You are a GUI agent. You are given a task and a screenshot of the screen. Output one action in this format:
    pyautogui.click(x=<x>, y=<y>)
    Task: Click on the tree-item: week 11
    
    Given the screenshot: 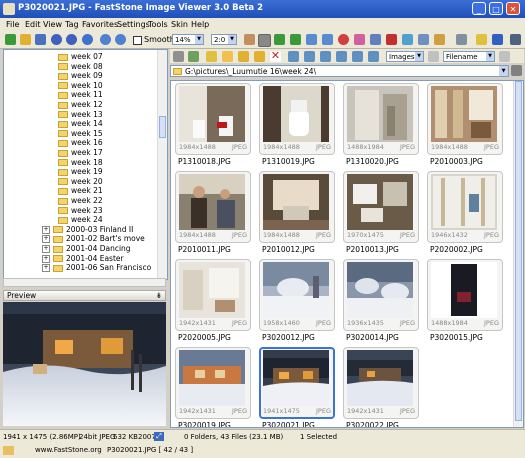 What is the action you would take?
    pyautogui.click(x=80, y=95)
    